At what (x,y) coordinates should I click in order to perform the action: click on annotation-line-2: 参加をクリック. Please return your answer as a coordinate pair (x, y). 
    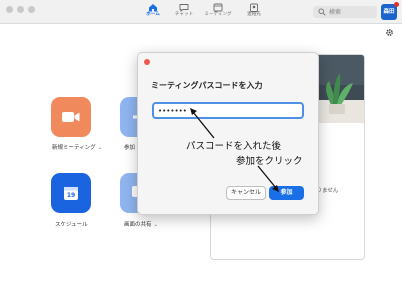
    Looking at the image, I should click on (269, 161).